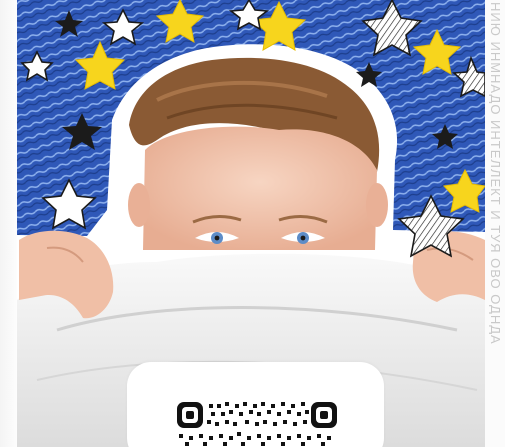 This screenshot has width=505, height=447. I want to click on vertical-caption: НИЮ ИНМНАДО ИНТЕЛЛЕКТ И ТУЯ ОВО ОДНДА, so click(496, 173).